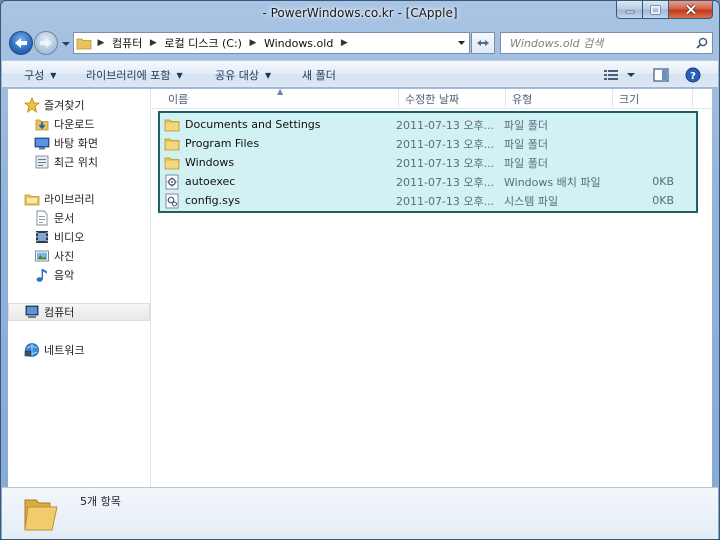 The width and height of the screenshot is (720, 540). Describe the element at coordinates (360, 513) in the screenshot. I see `details-pane: 5개 항목` at that location.